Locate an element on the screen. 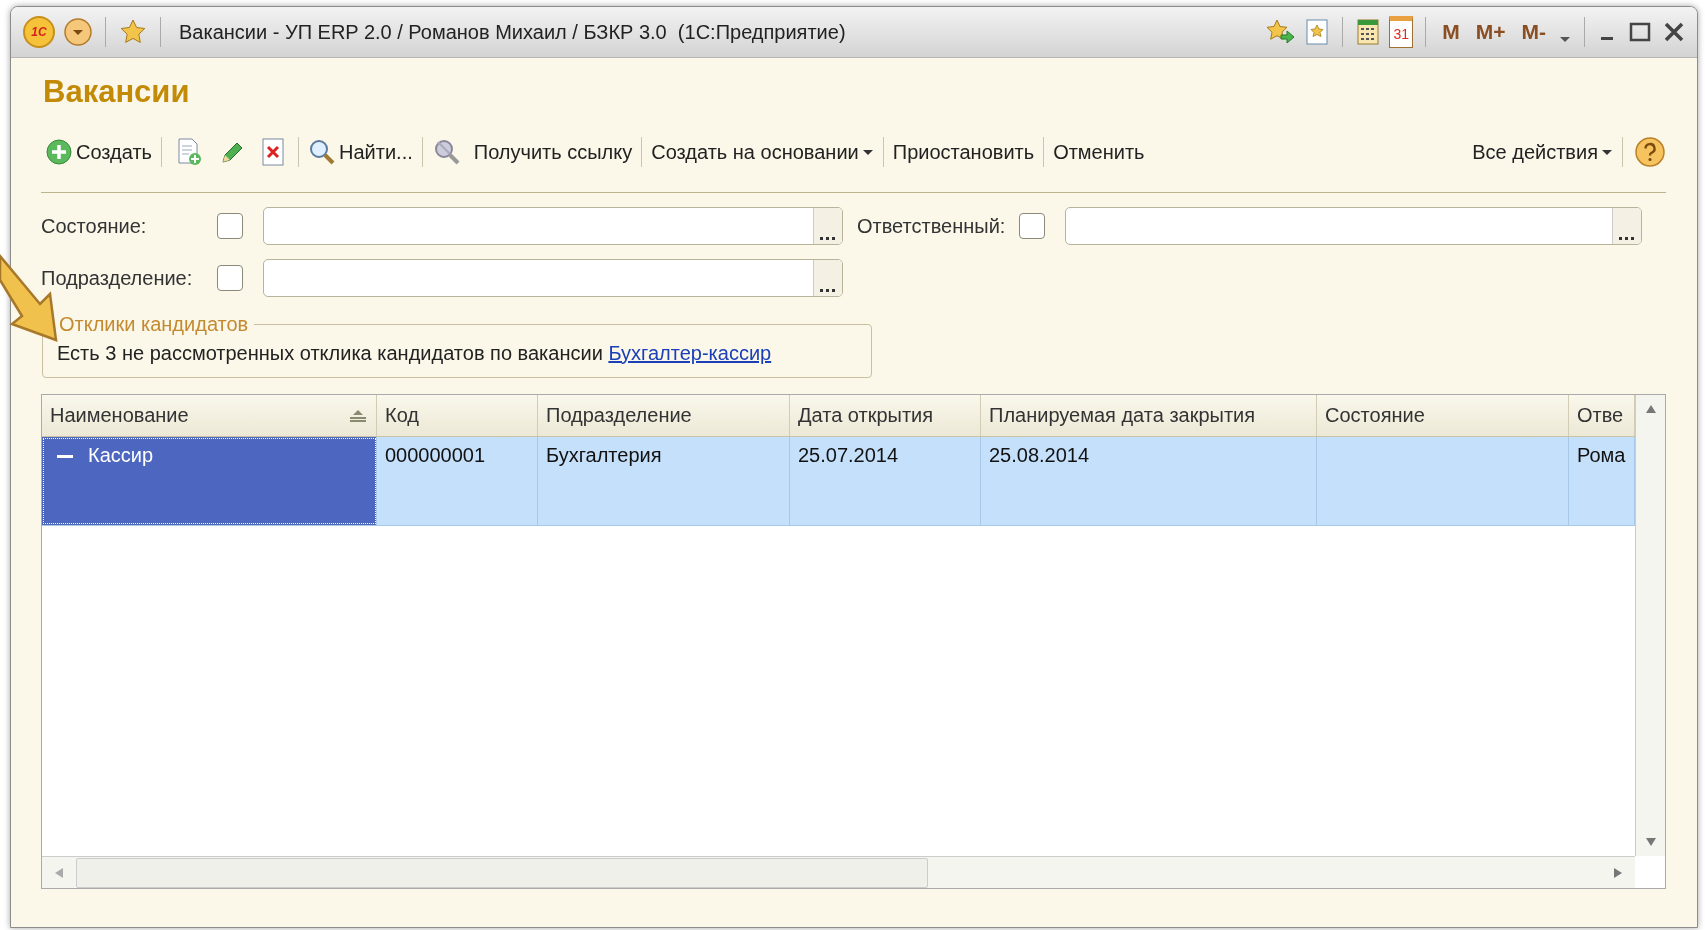 The height and width of the screenshot is (930, 1705). group-title: Отклики кандидатов is located at coordinates (154, 324).